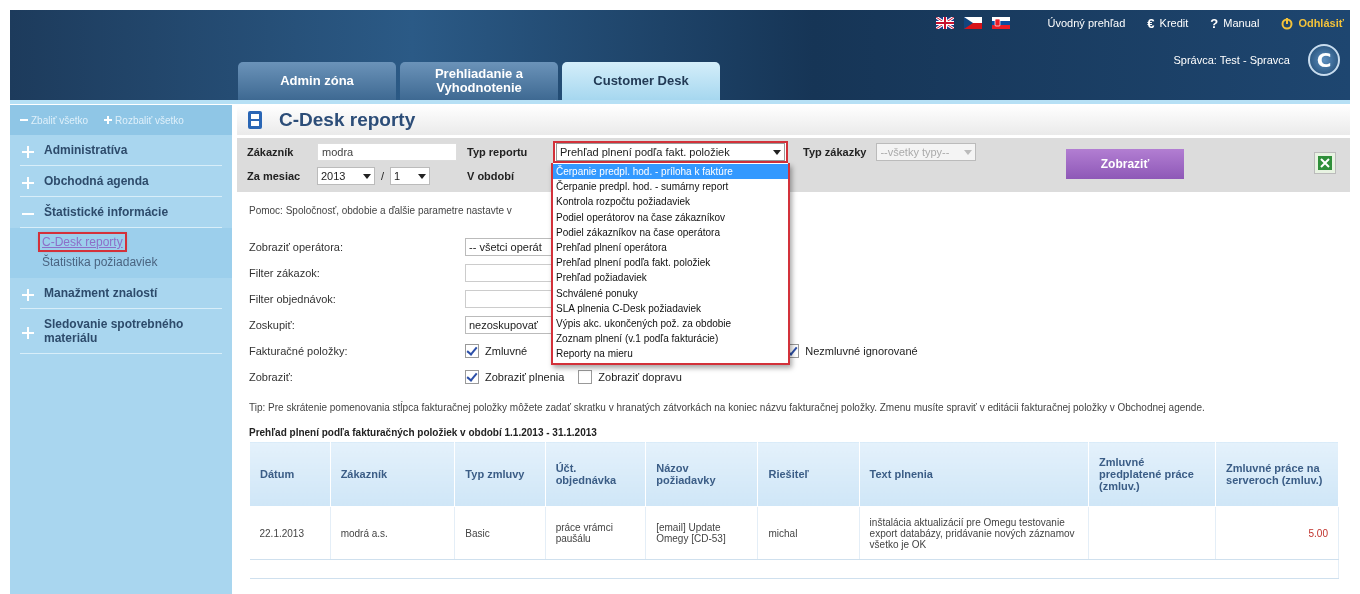 Image resolution: width=1360 pixels, height=594 pixels. What do you see at coordinates (1174, 23) in the screenshot?
I see `header-link: Kredit` at bounding box center [1174, 23].